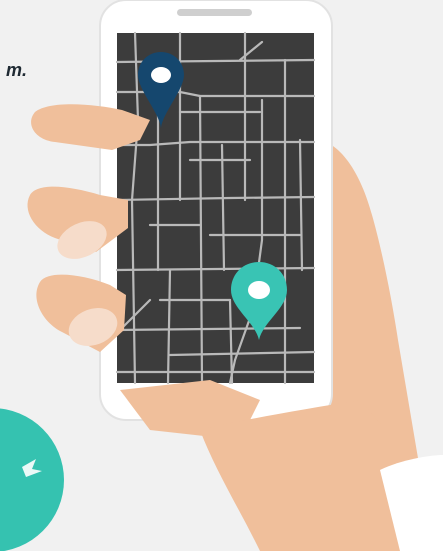  What do you see at coordinates (17, 70) in the screenshot?
I see `caption-fragment: m.` at bounding box center [17, 70].